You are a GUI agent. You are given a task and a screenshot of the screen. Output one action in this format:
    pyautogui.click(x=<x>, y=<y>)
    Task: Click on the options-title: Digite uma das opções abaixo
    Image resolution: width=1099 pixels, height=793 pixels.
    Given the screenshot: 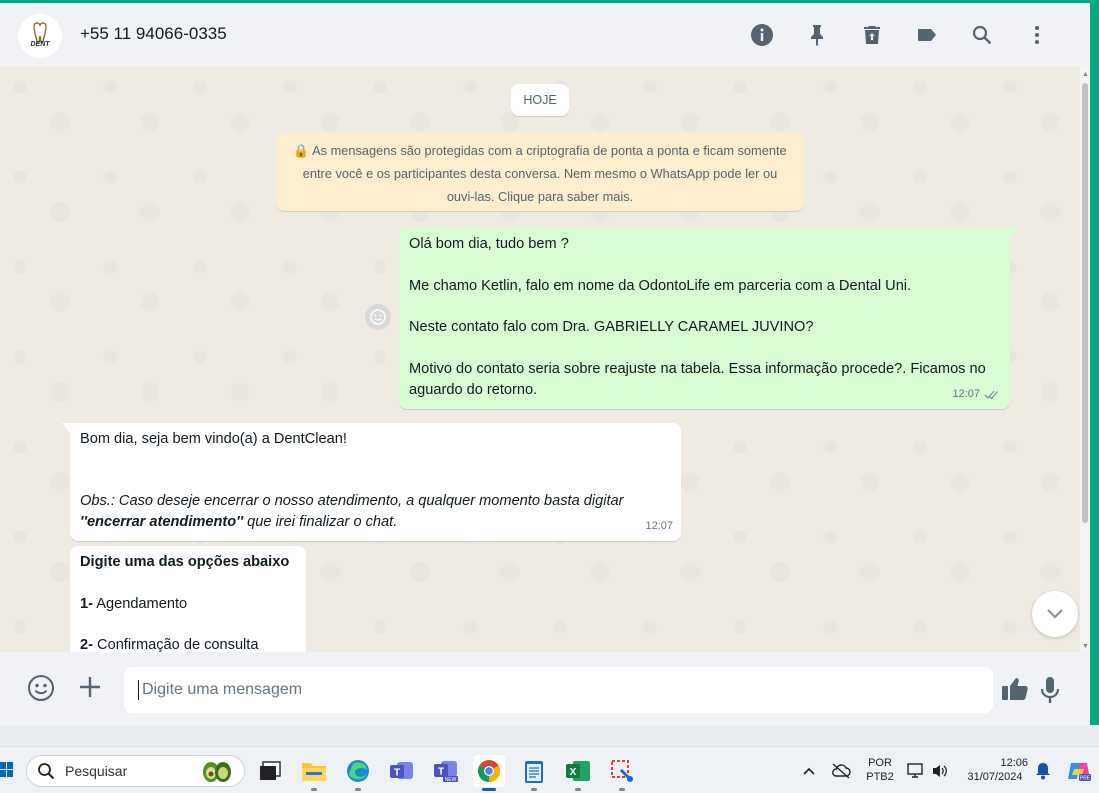 What is the action you would take?
    pyautogui.click(x=185, y=562)
    